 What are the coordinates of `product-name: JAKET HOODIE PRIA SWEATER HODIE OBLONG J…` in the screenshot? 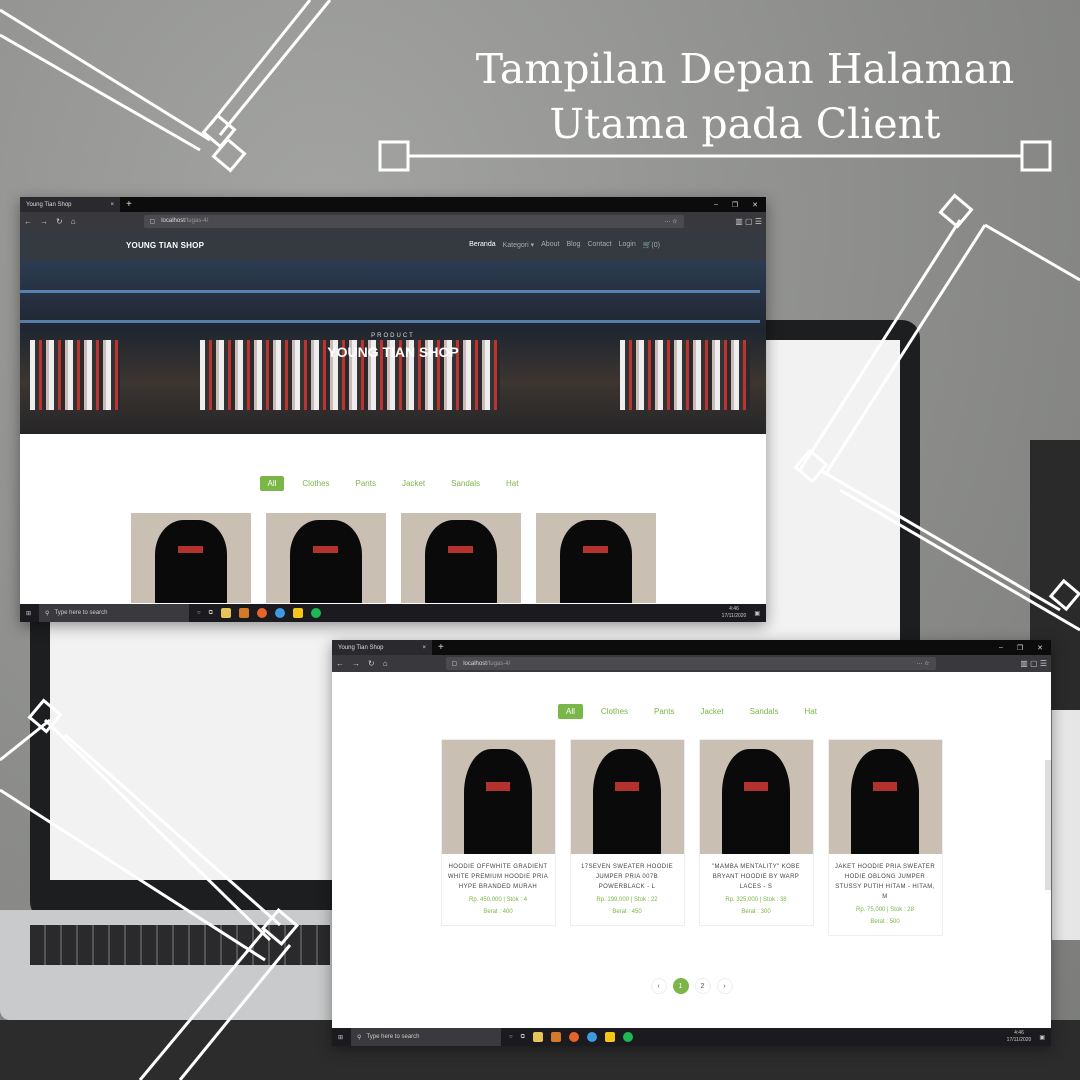 It's located at (885, 879).